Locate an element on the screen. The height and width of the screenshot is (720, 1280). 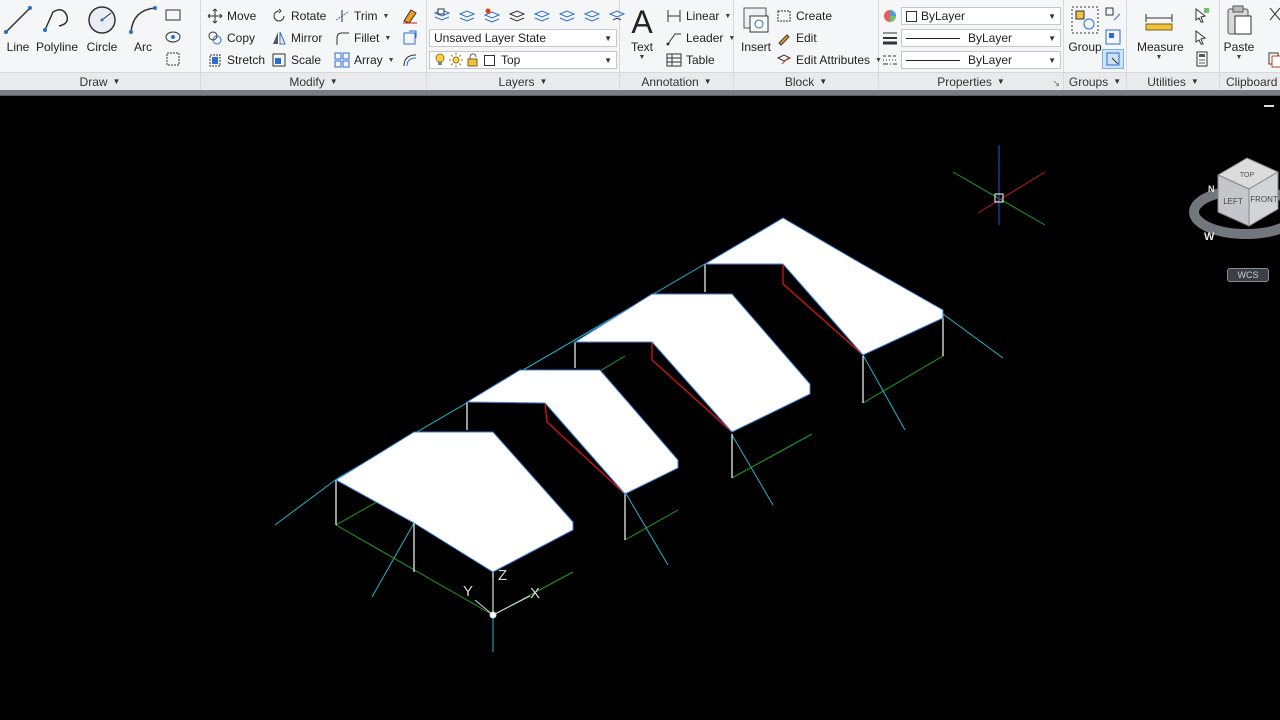
layer-properties-button is located at coordinates (442, 16).